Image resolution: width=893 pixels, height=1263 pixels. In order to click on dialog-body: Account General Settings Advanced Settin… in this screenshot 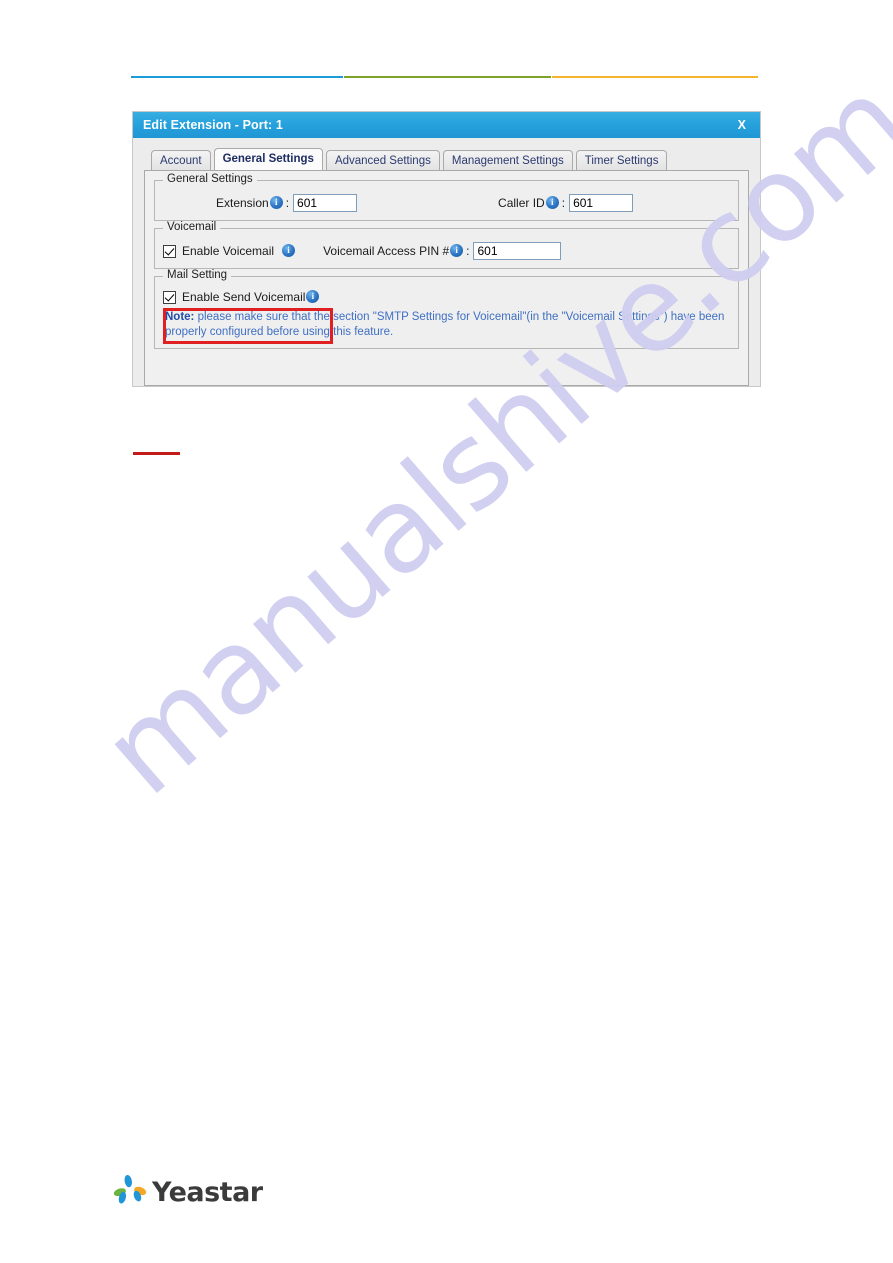, I will do `click(446, 262)`.